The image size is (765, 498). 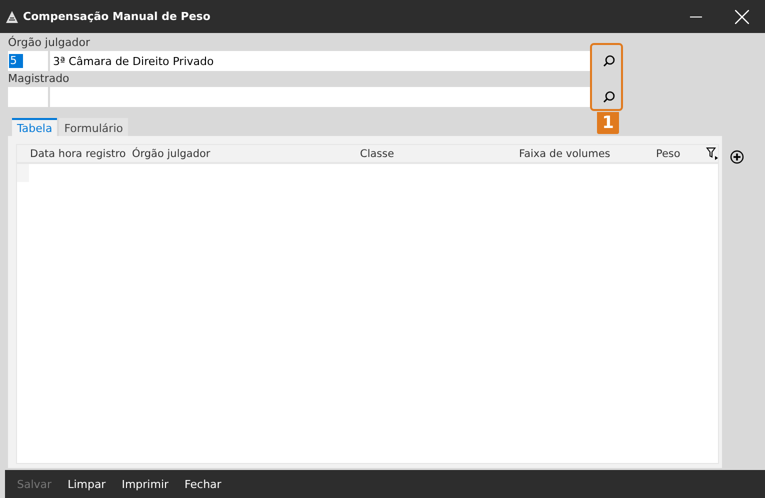 I want to click on field-label: Magistrado, so click(x=39, y=79).